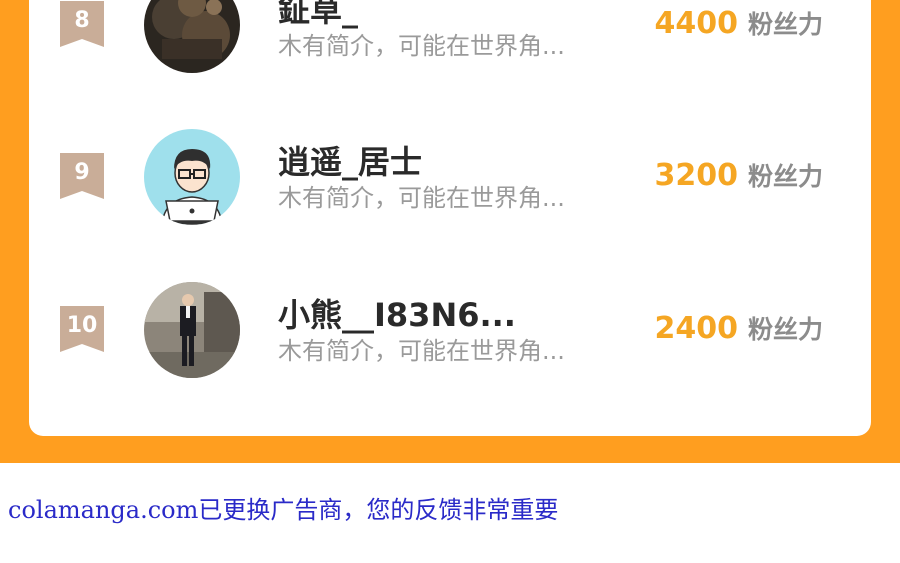 The width and height of the screenshot is (900, 563). I want to click on rank-badge: 10, so click(82, 329).